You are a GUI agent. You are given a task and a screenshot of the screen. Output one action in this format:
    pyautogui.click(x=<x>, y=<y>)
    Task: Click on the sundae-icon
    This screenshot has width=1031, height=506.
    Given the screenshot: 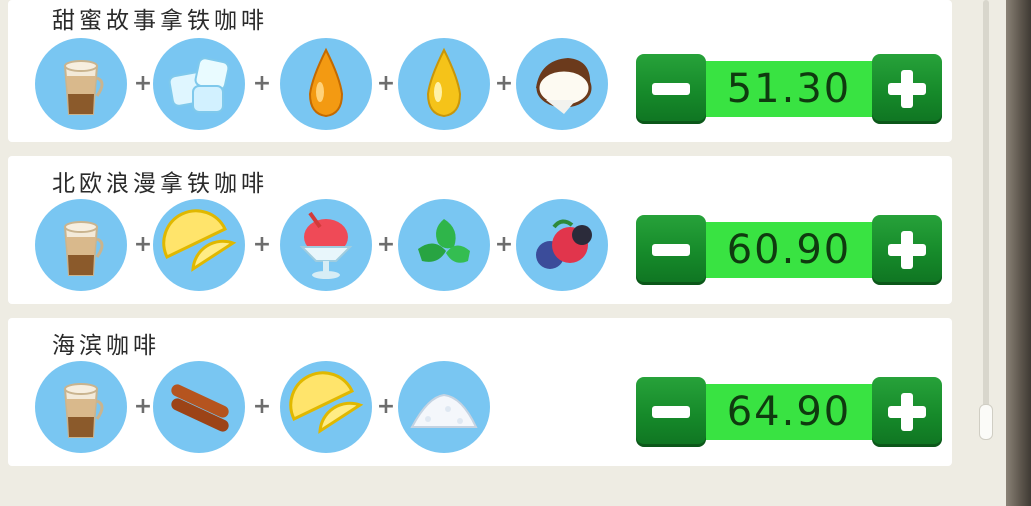 What is the action you would take?
    pyautogui.click(x=326, y=245)
    